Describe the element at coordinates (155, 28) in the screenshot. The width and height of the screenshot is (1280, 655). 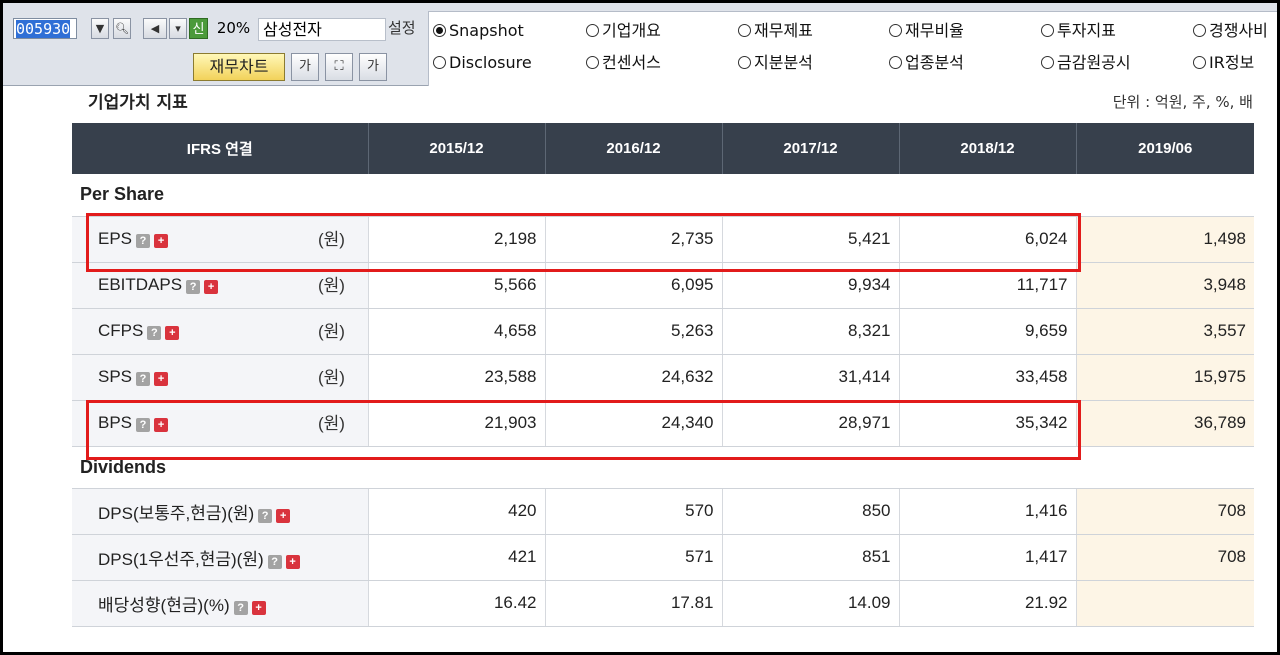
I see `speaker-icon: ◀︎` at that location.